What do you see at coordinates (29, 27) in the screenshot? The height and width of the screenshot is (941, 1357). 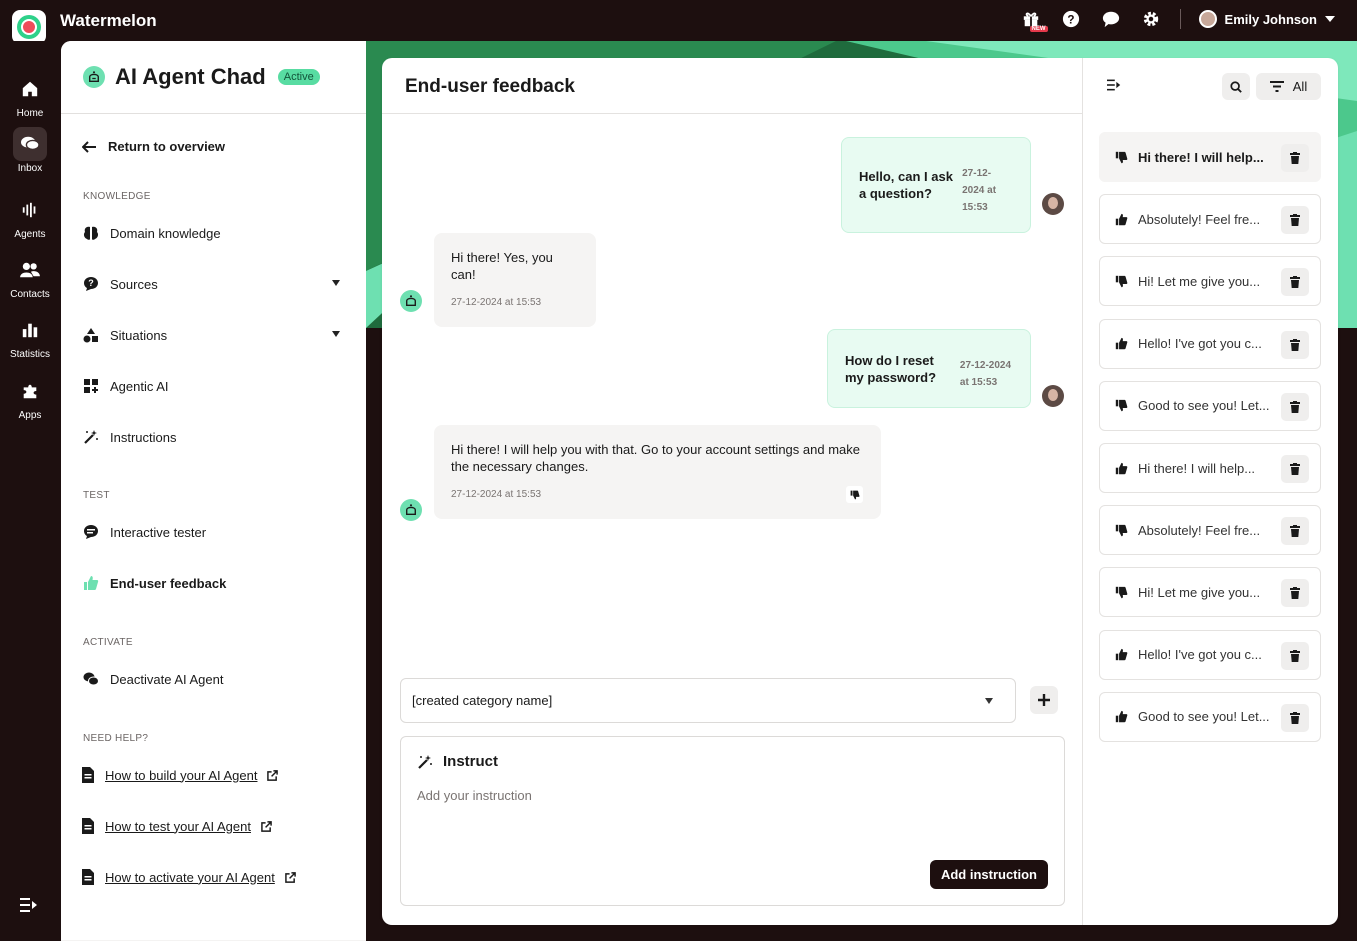 I see `watermelon-logo` at bounding box center [29, 27].